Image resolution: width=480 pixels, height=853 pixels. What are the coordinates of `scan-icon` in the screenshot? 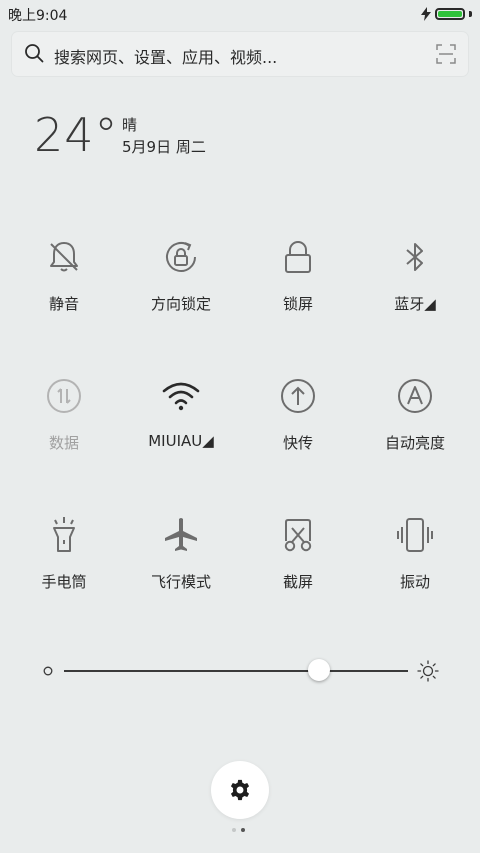 It's located at (446, 54).